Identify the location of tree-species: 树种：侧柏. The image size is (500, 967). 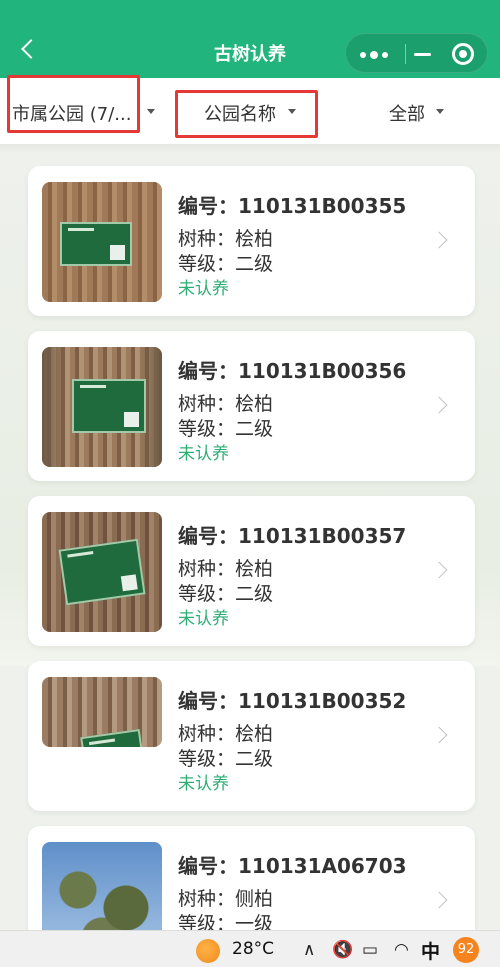
(226, 899).